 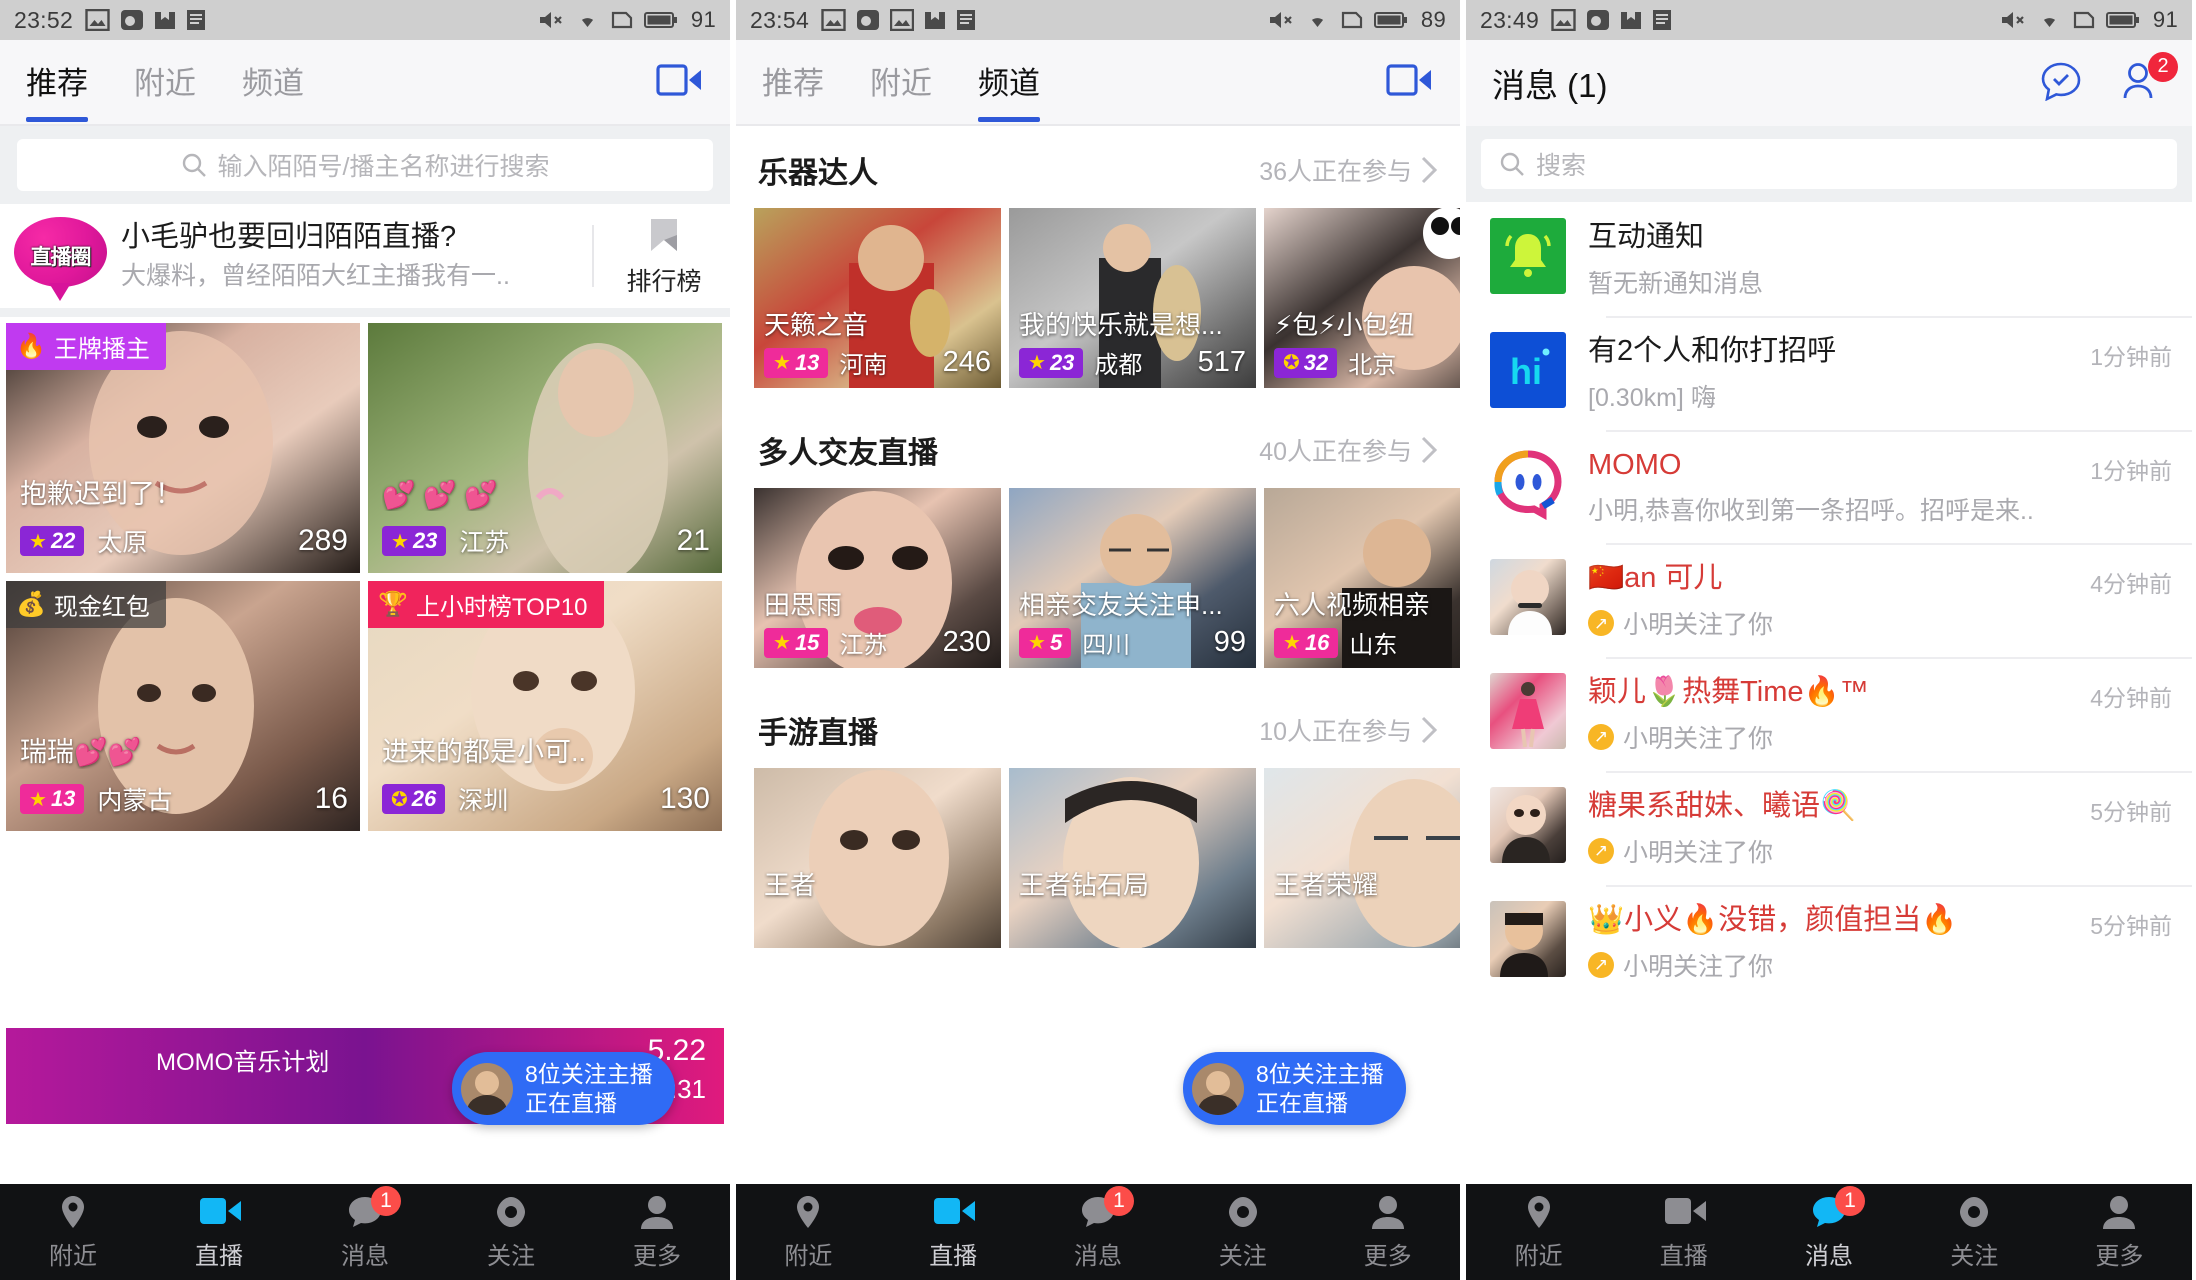 What do you see at coordinates (1291, 363) in the screenshot?
I see `star-icon: ✪` at bounding box center [1291, 363].